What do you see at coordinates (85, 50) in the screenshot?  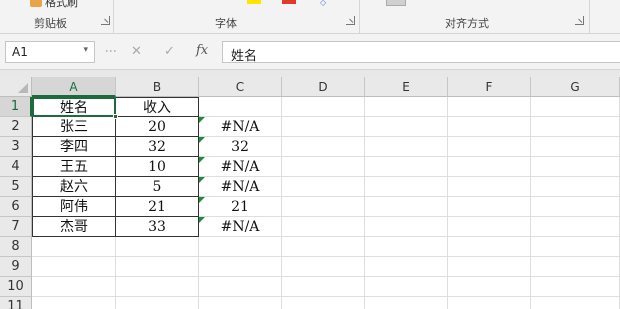 I see `chevron-down-icon: ▾` at bounding box center [85, 50].